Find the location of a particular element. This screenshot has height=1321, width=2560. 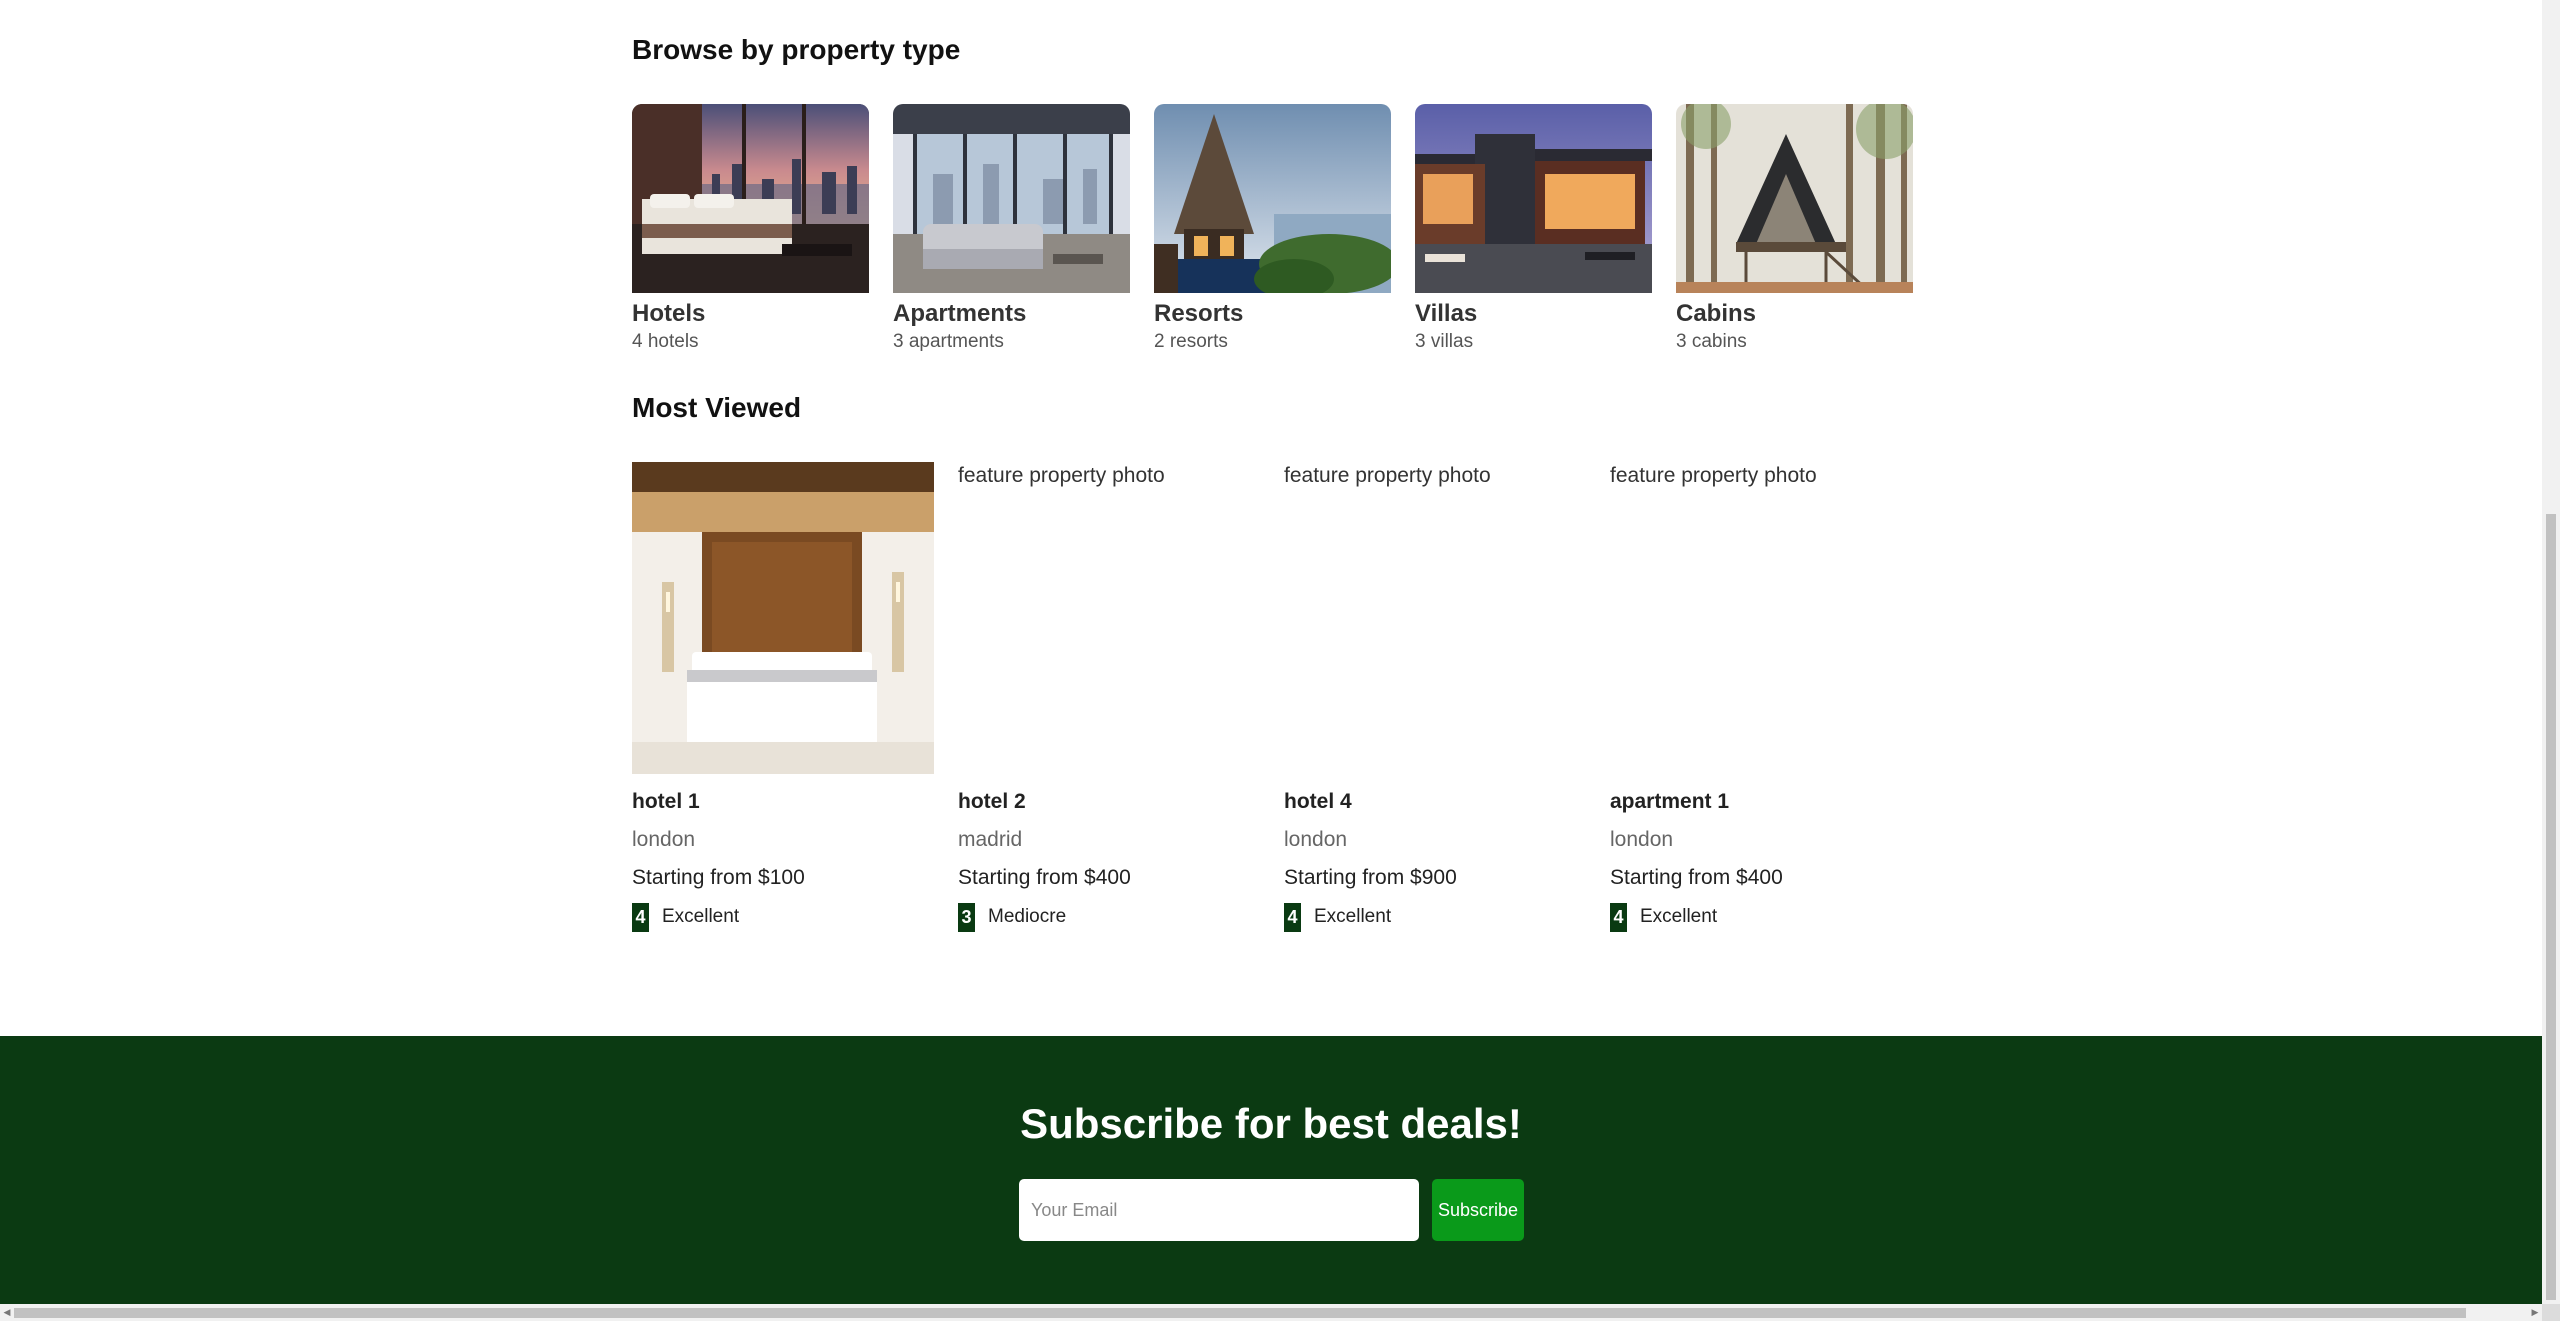

property-type-count: 4 hotels is located at coordinates (665, 341).